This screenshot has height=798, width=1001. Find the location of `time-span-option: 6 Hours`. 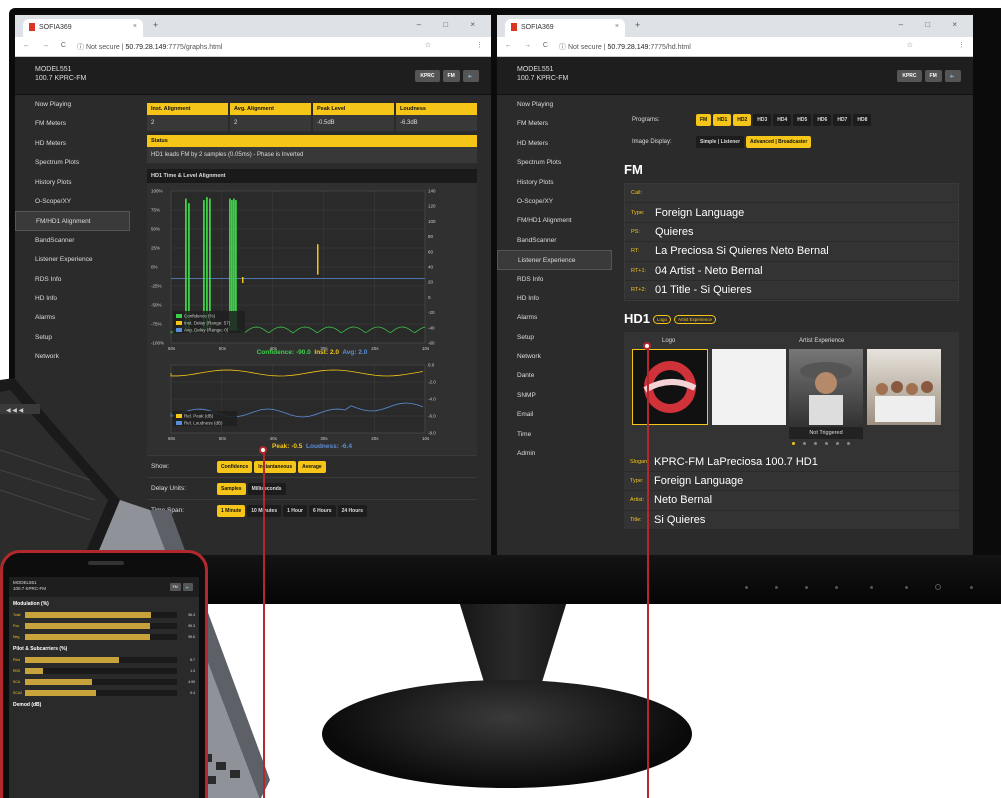

time-span-option: 6 Hours is located at coordinates (322, 510).